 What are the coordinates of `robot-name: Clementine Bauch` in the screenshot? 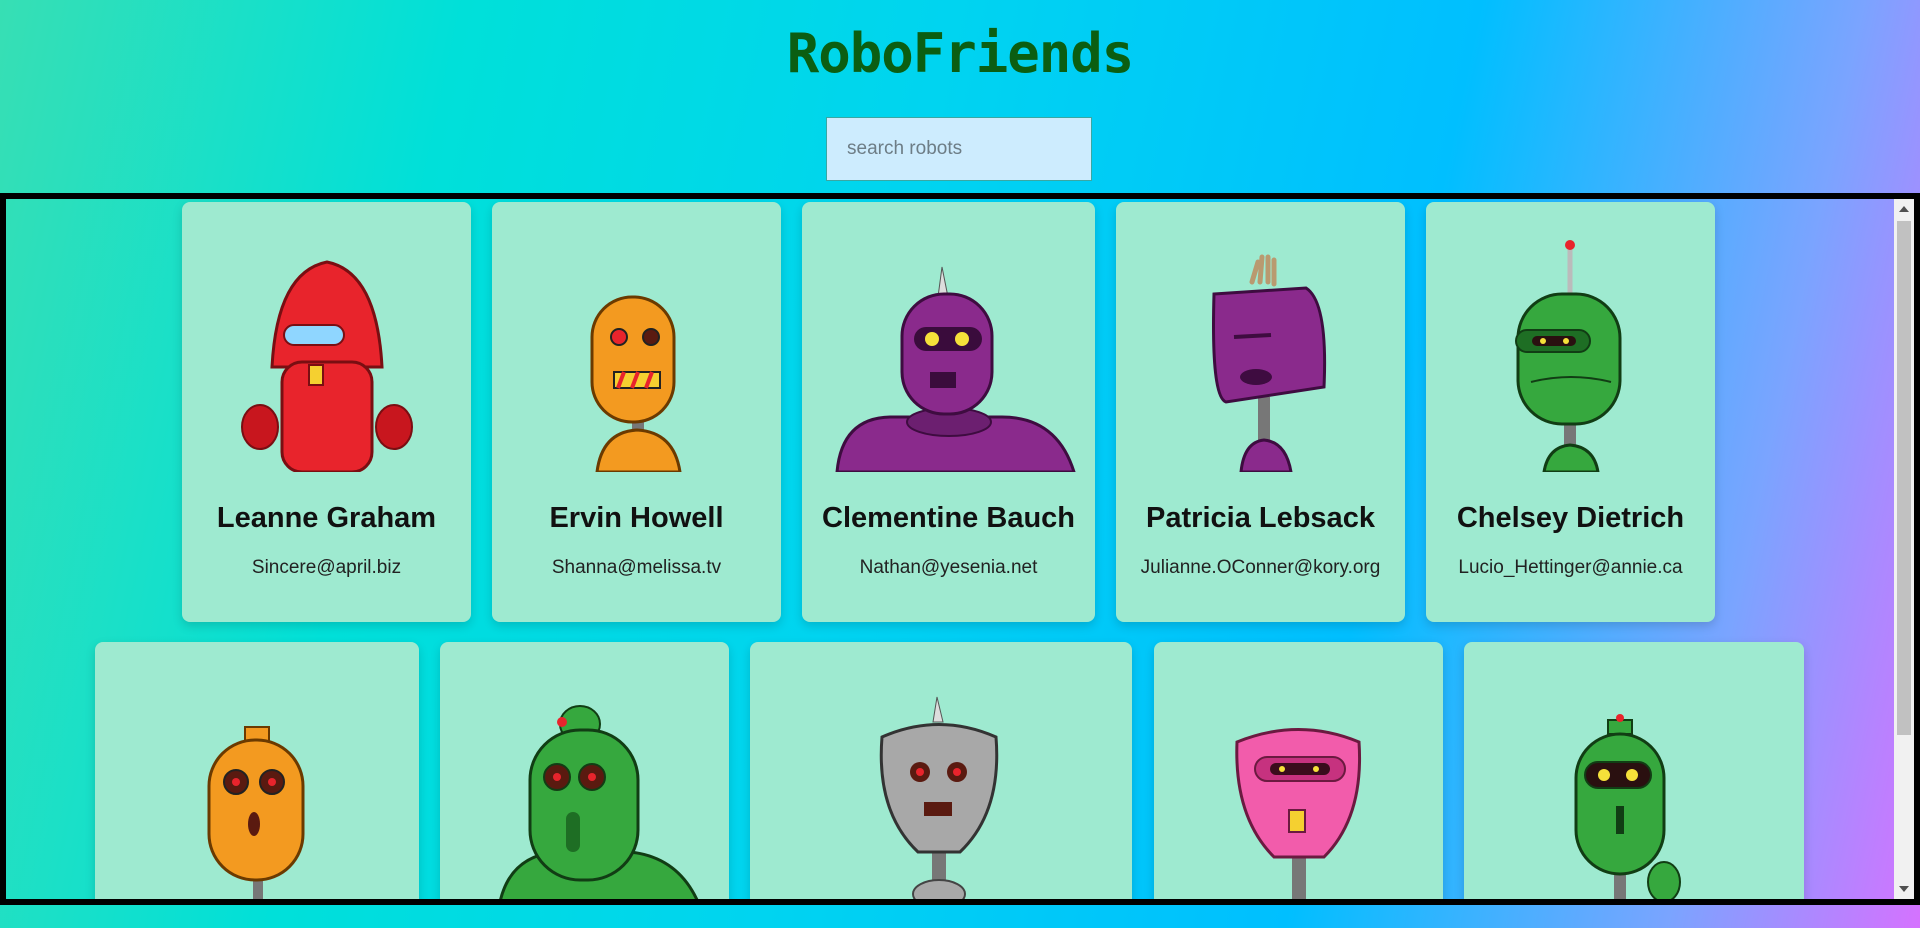 It's located at (948, 518).